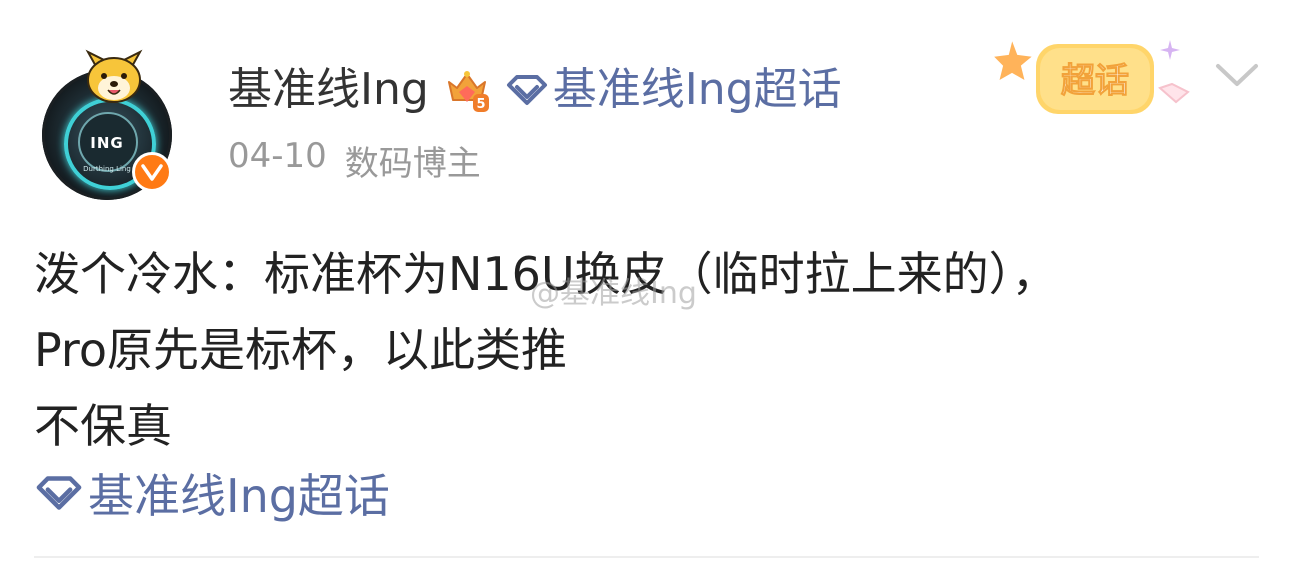 This screenshot has width=1293, height=564. I want to click on verified-v-icon, so click(152, 172).